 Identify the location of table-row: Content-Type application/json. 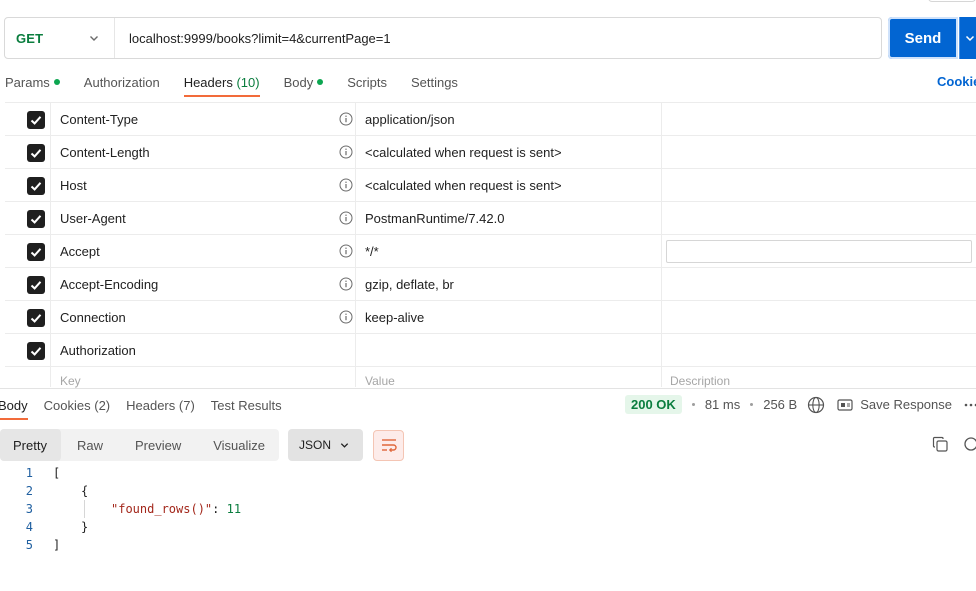
(490, 119).